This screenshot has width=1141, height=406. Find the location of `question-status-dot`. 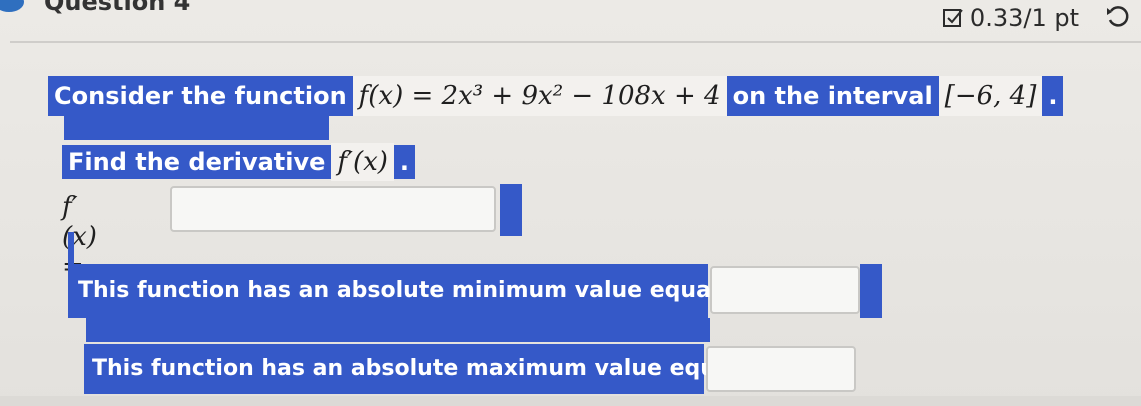

question-status-dot is located at coordinates (12, 6).